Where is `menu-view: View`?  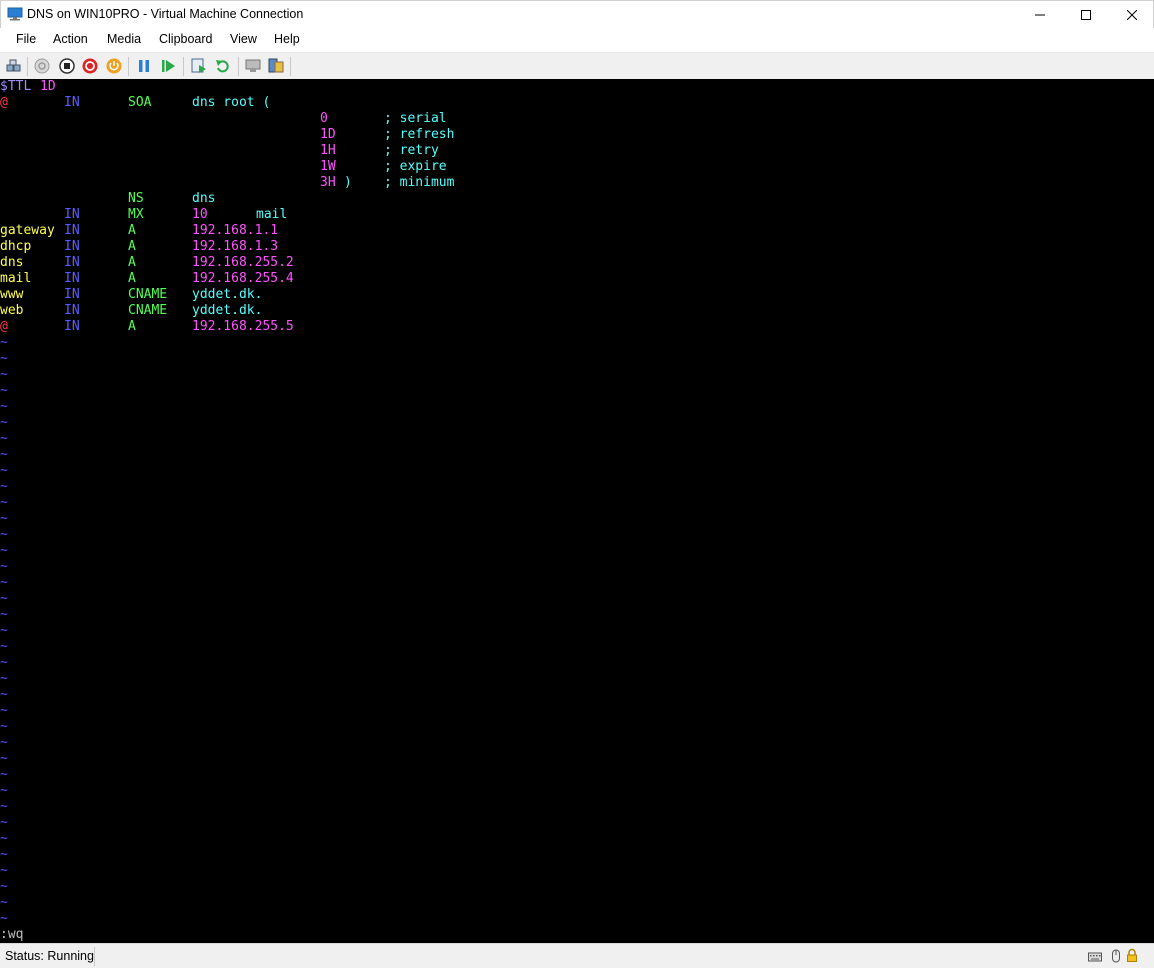 menu-view: View is located at coordinates (243, 39).